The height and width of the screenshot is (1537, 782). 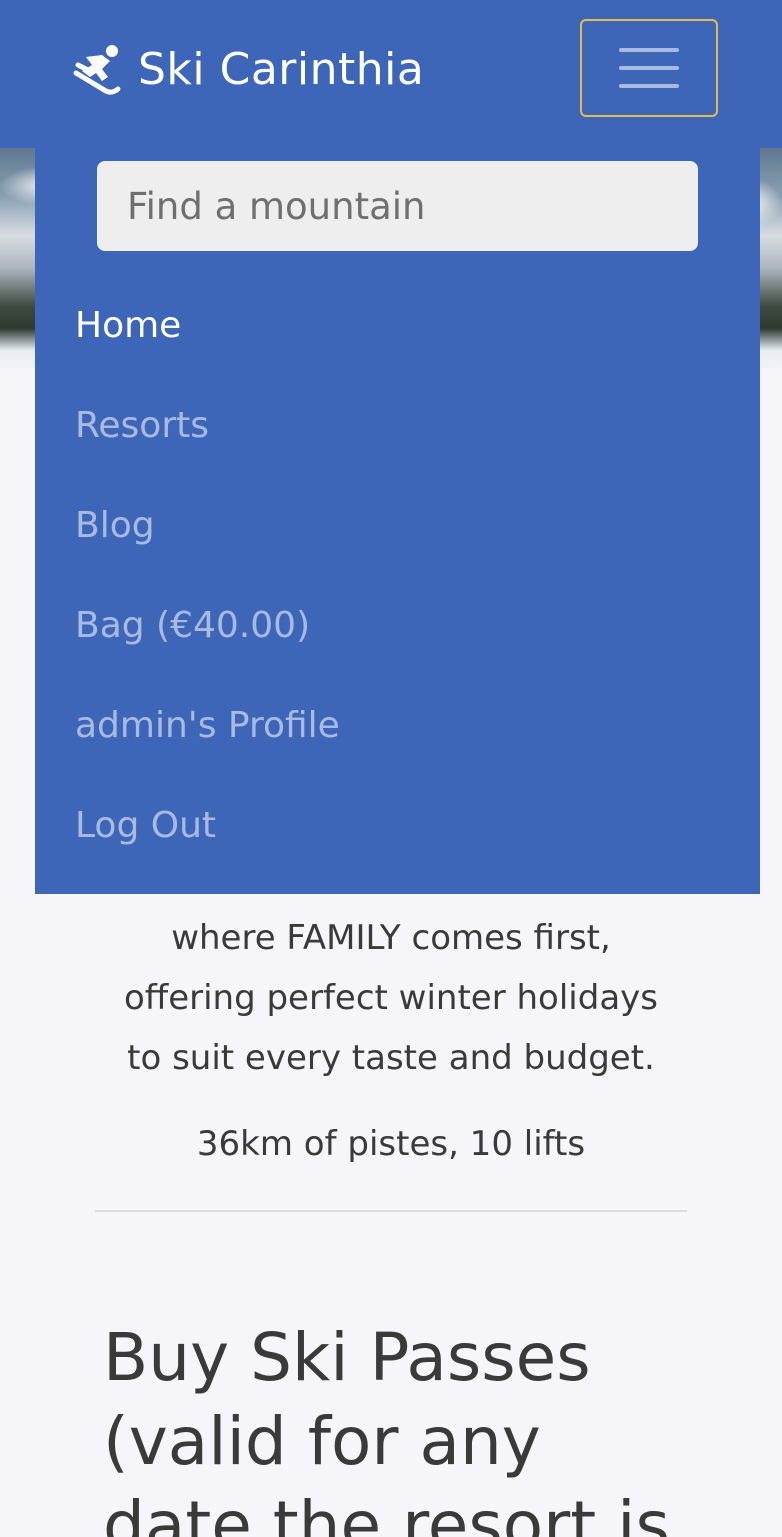 I want to click on menu-toggle-button, so click(x=649, y=68).